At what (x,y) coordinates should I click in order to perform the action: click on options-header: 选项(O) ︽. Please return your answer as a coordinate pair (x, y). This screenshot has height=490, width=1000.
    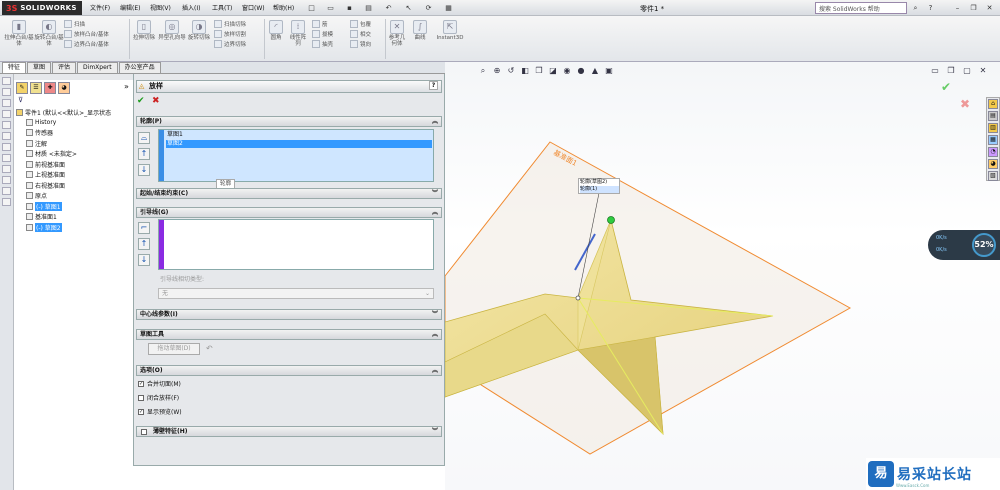
    Looking at the image, I should click on (289, 370).